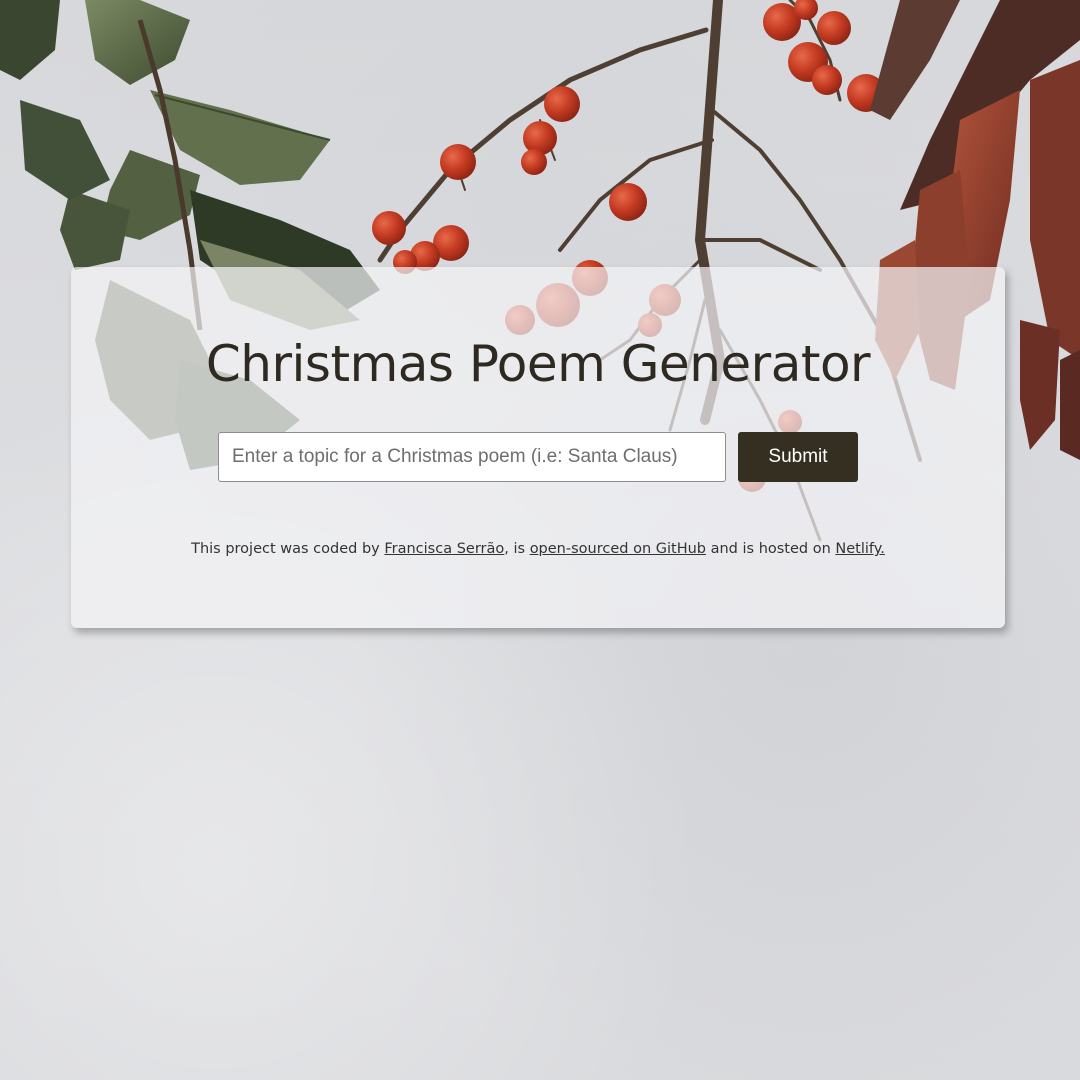 The width and height of the screenshot is (1080, 1080). What do you see at coordinates (444, 549) in the screenshot?
I see `author-link: Francisca Serrão` at bounding box center [444, 549].